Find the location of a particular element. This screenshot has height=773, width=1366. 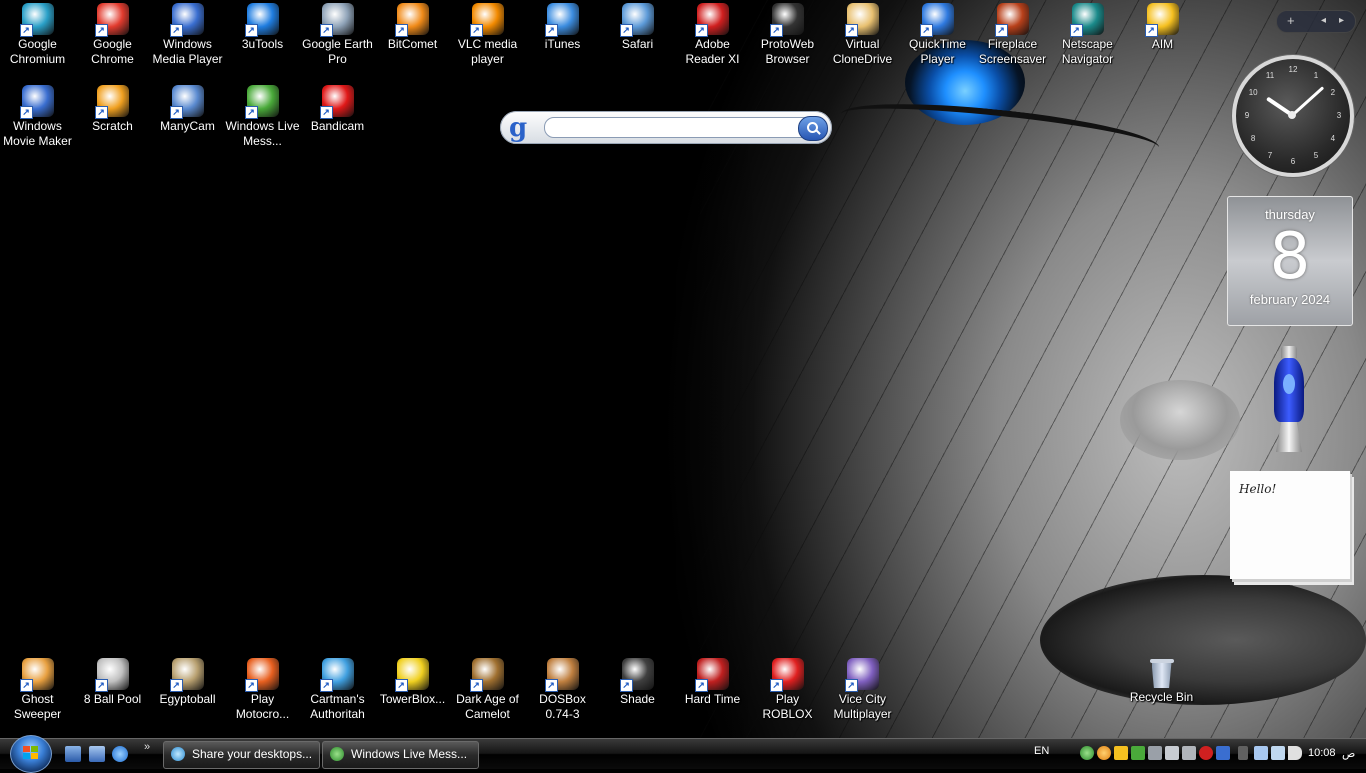

desktop-icon-aim: ↗ AIM is located at coordinates (1162, 27).